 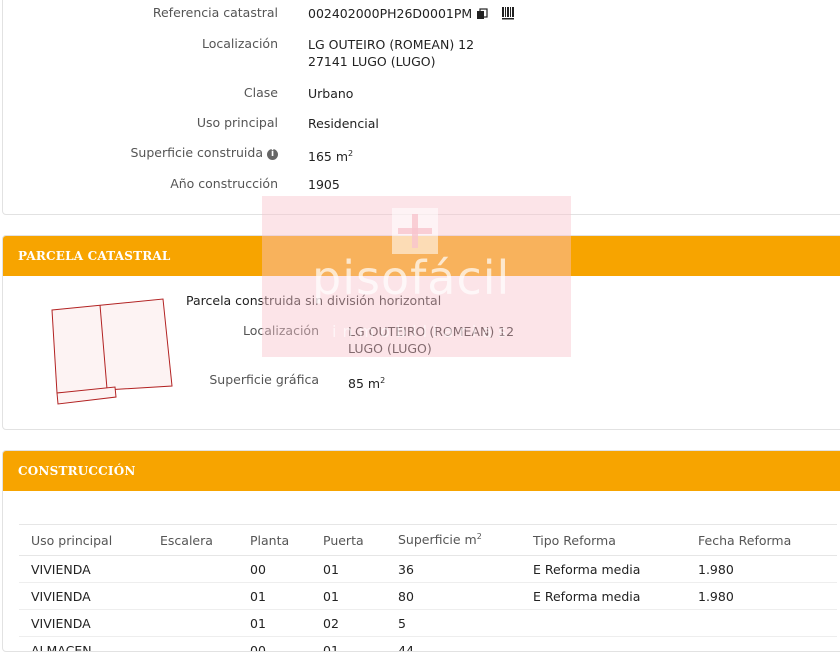 What do you see at coordinates (453, 596) in the screenshot?
I see `cell-superficie: 80` at bounding box center [453, 596].